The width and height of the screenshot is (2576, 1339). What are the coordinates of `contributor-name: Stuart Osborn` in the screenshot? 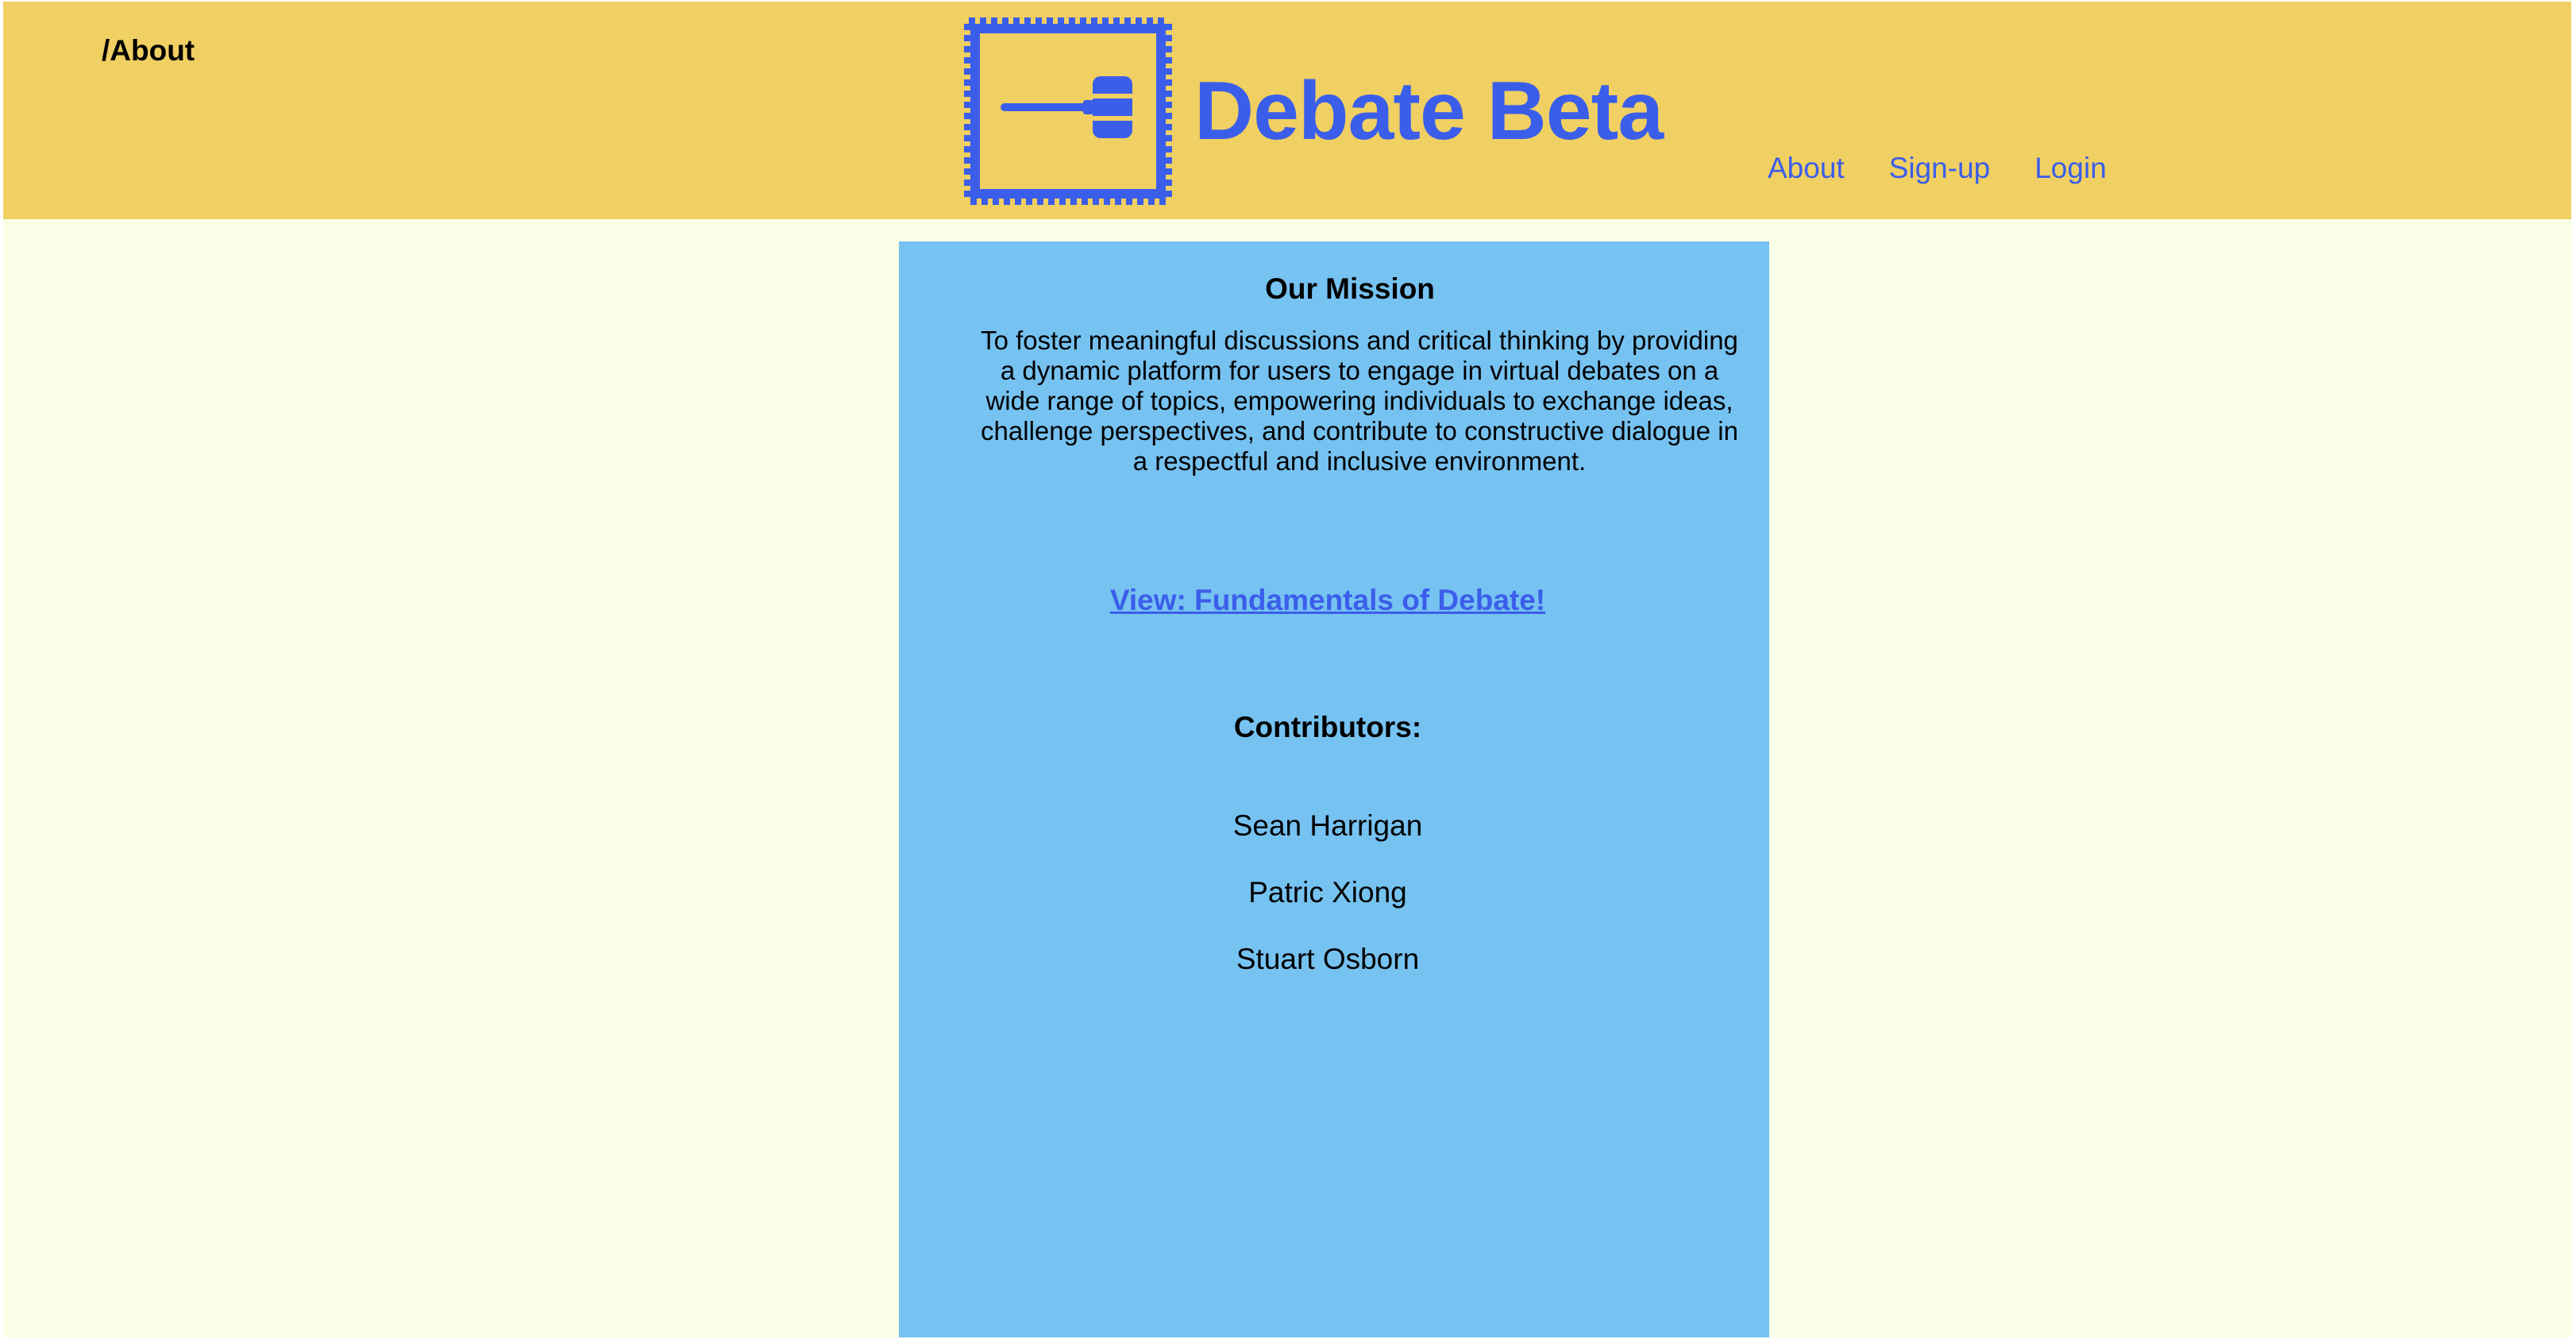 It's located at (1328, 959).